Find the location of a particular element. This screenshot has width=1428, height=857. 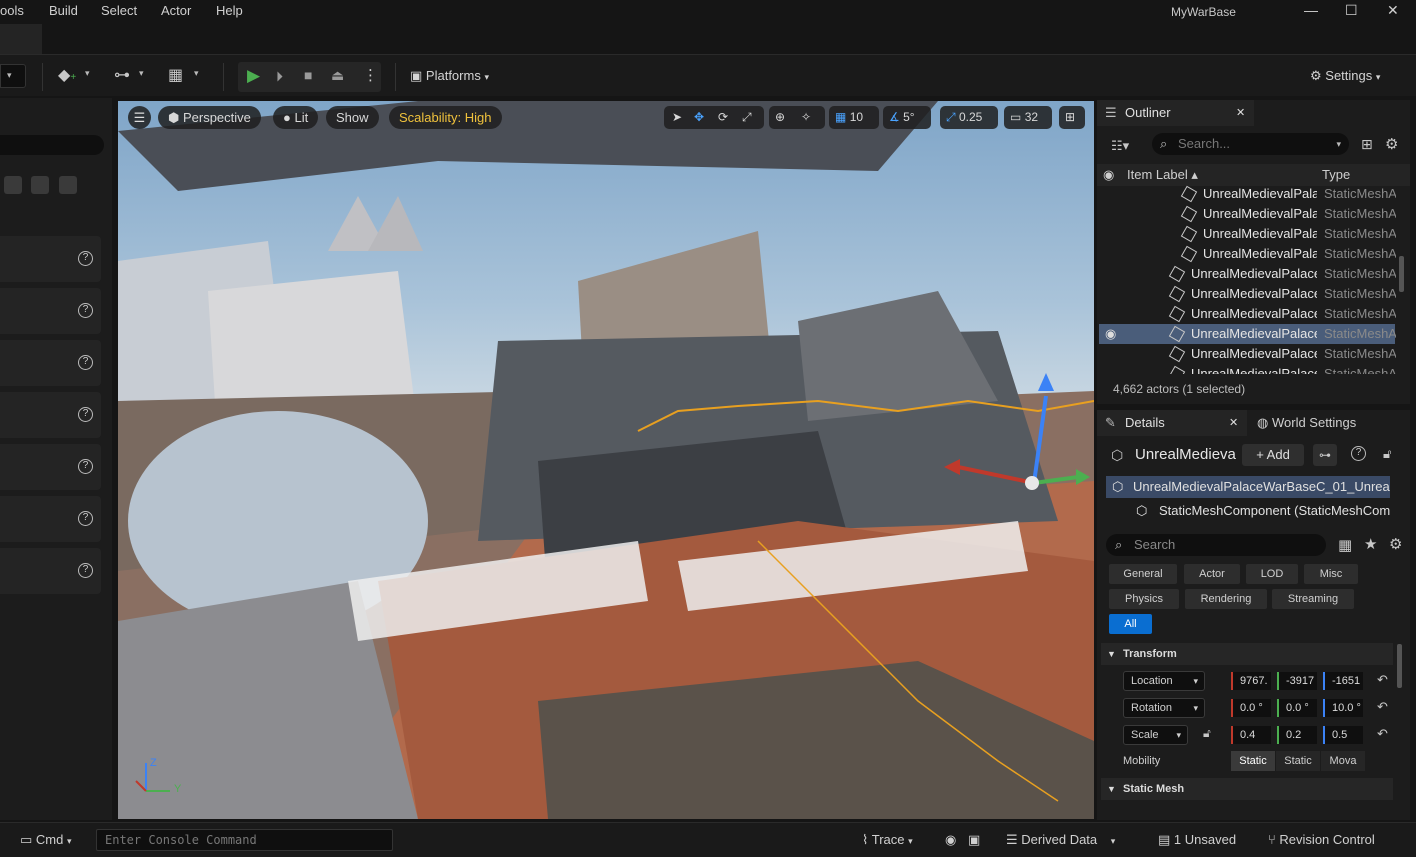

mobility-stationary: Static is located at coordinates (1298, 761).